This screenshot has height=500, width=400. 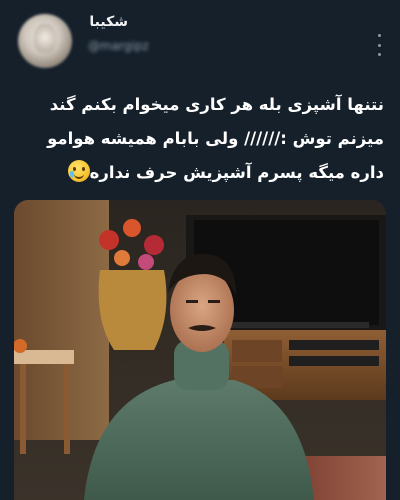 What do you see at coordinates (108, 22) in the screenshot?
I see `author-display-name: شکیبا` at bounding box center [108, 22].